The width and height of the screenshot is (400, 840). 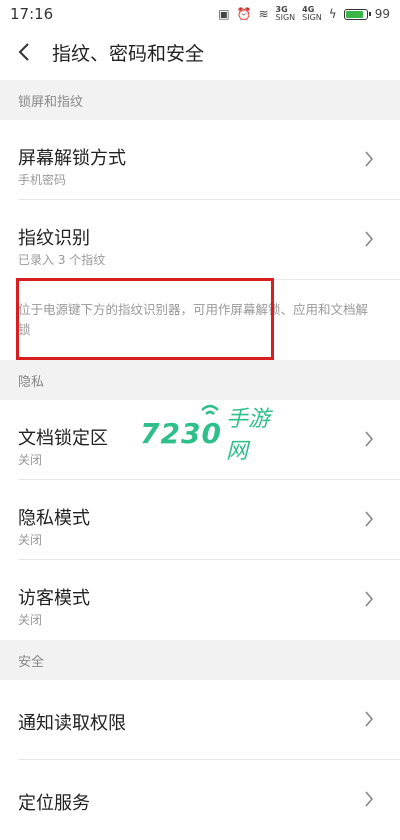 I want to click on notification-access-row: 通知读取权限, so click(x=200, y=720).